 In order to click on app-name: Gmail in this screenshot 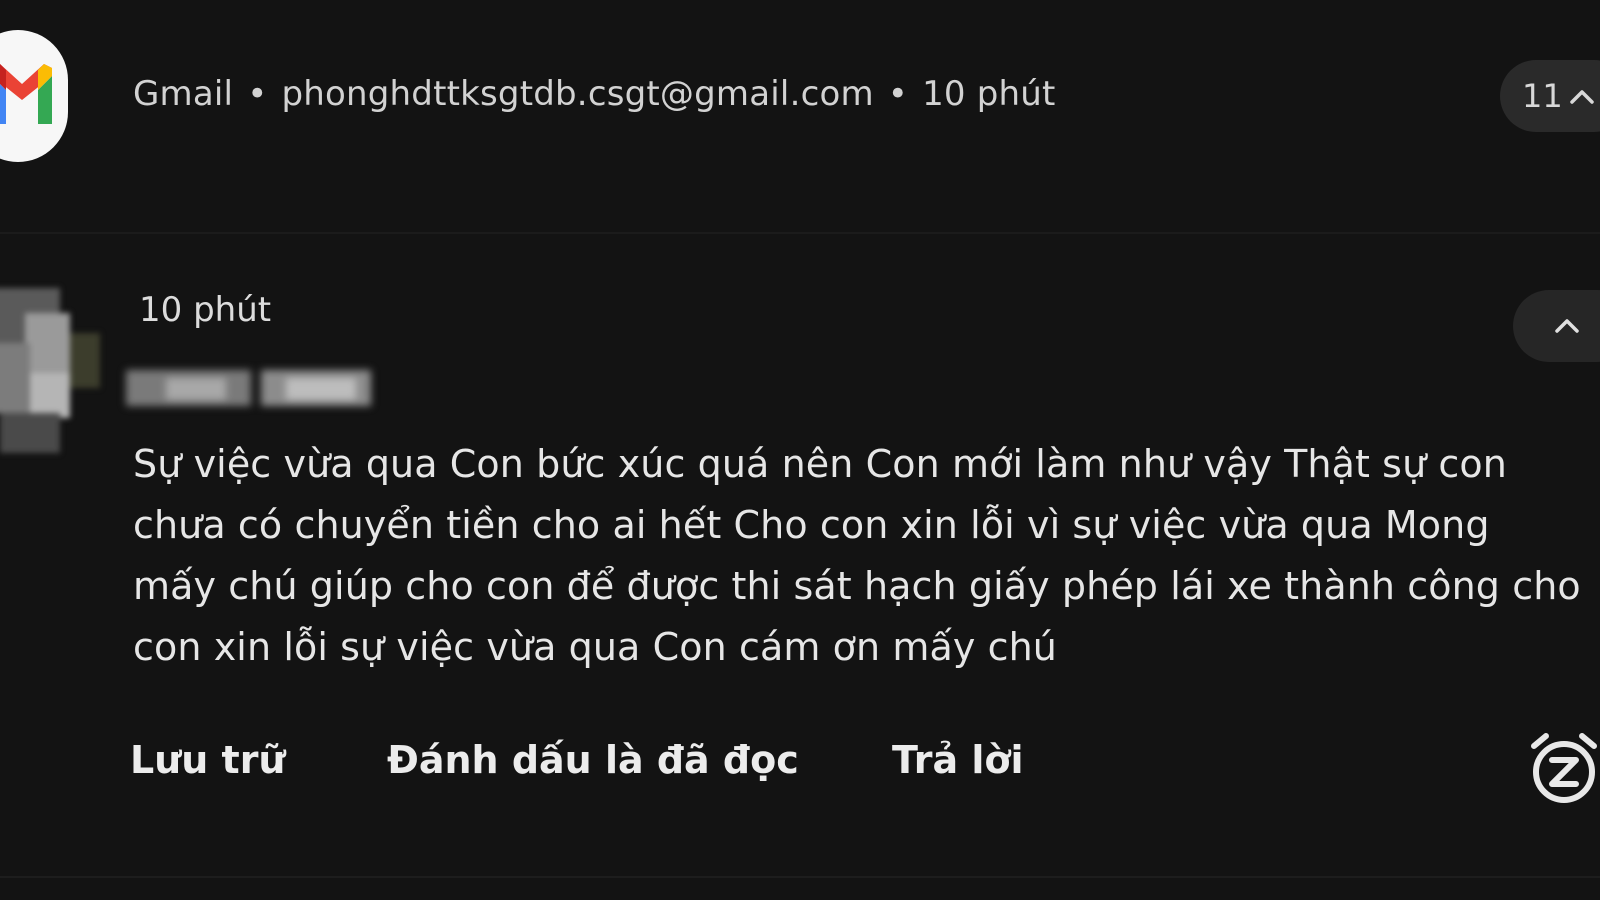, I will do `click(183, 94)`.